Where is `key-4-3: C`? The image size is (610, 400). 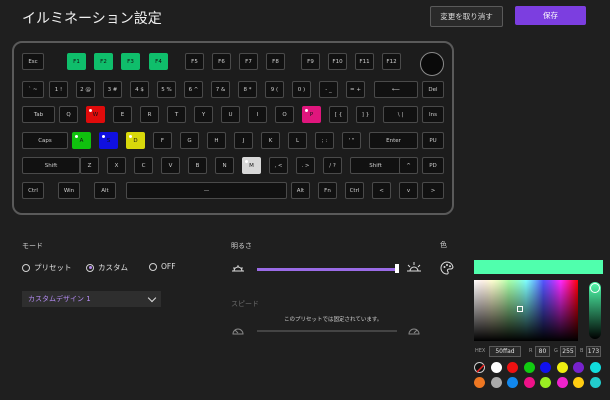
key-4-3: C is located at coordinates (143, 165).